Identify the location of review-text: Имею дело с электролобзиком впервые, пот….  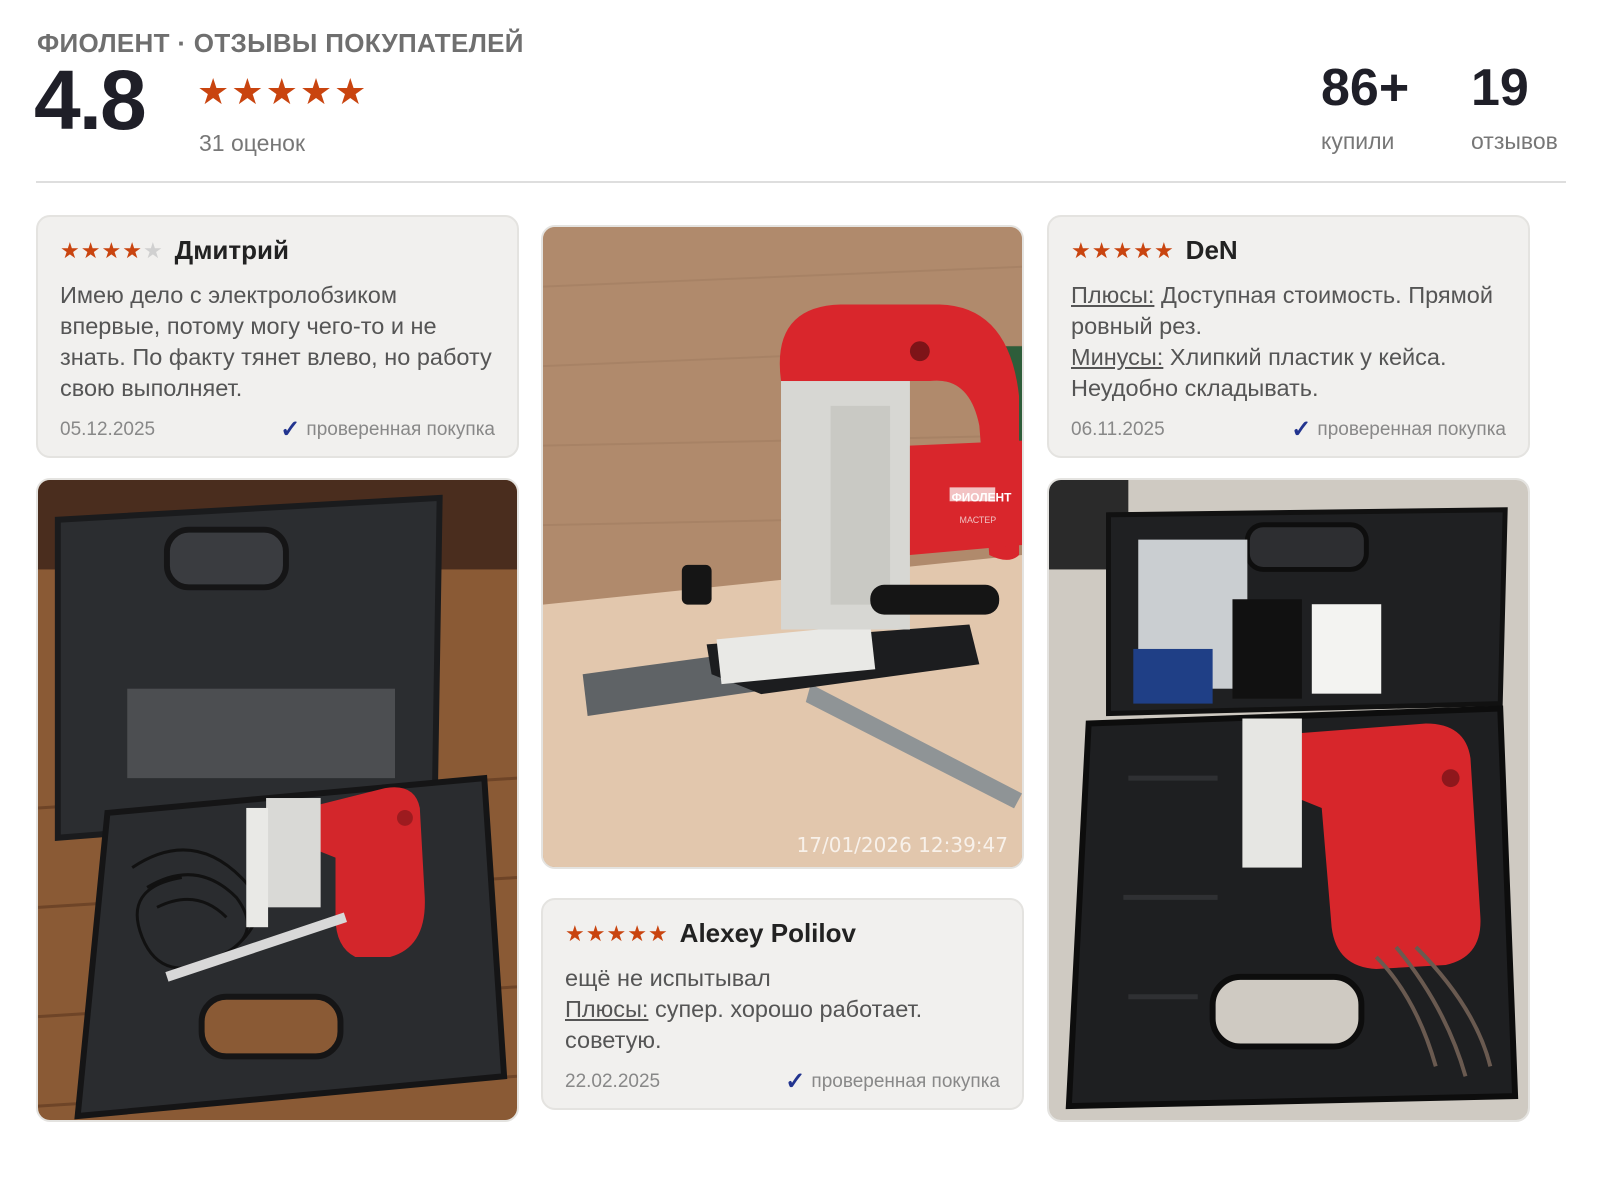
(276, 341).